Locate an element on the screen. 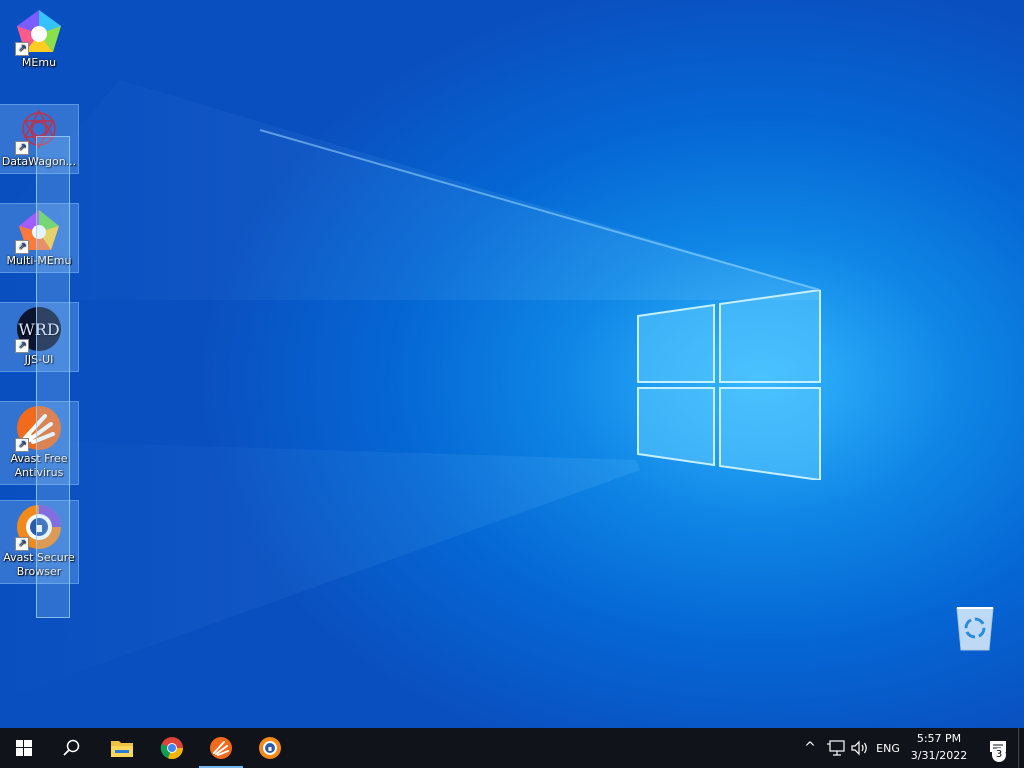 The width and height of the screenshot is (1024, 768). wallpaper-windows-logo is located at coordinates (729, 385).